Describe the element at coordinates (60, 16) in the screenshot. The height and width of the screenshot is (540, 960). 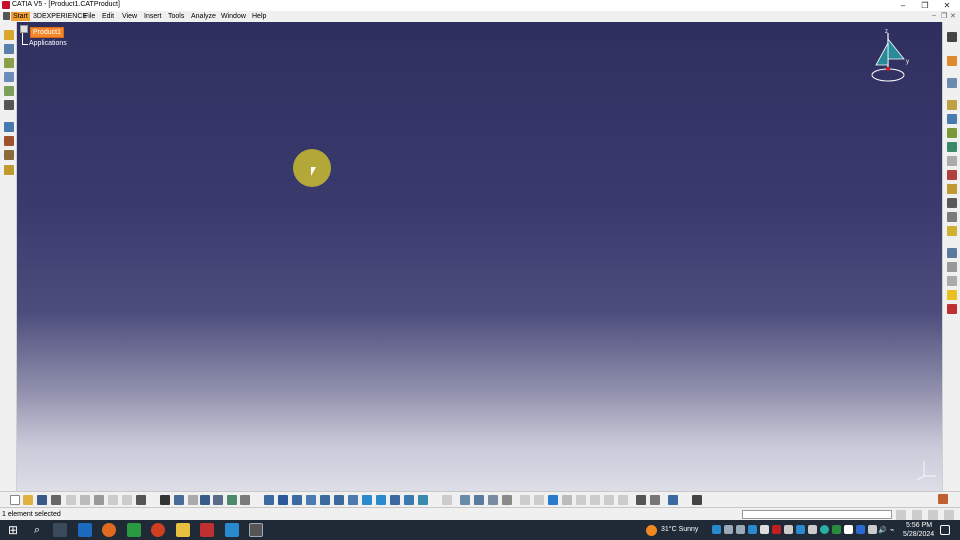
I see `menu-3dexperience: 3DEXPERIENCE` at that location.